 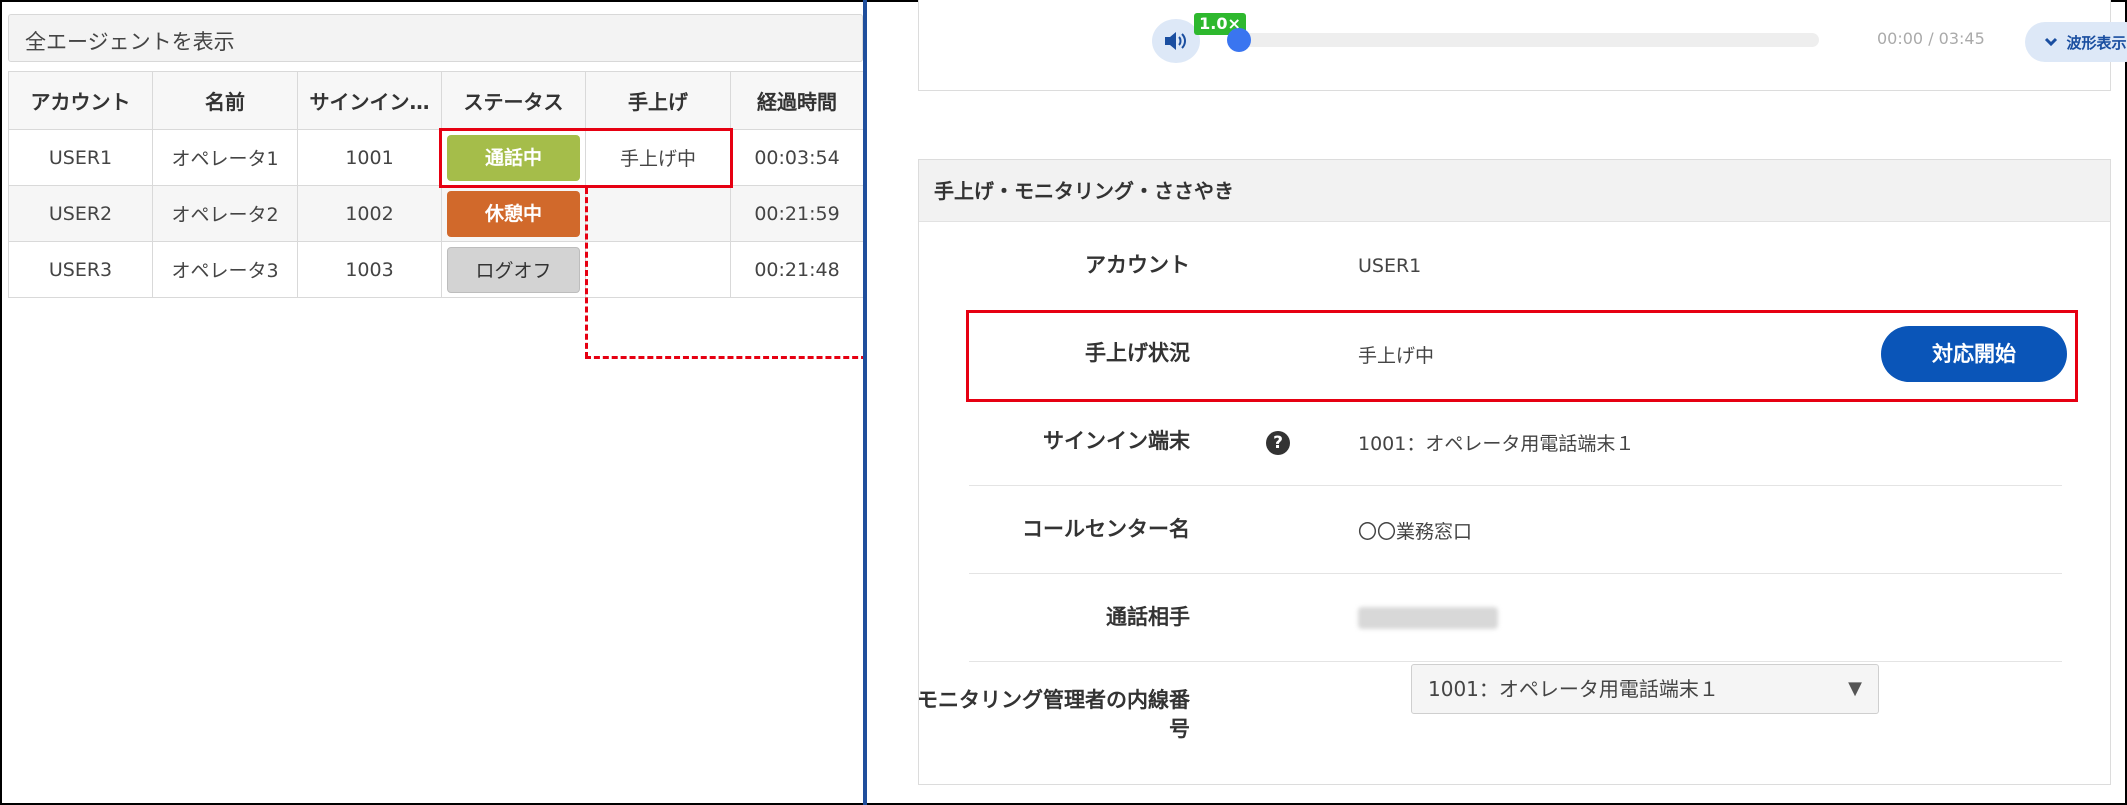 I want to click on table-row: USER2 オペレータ2 1002 休憩中 00:21:59, so click(x=436, y=213).